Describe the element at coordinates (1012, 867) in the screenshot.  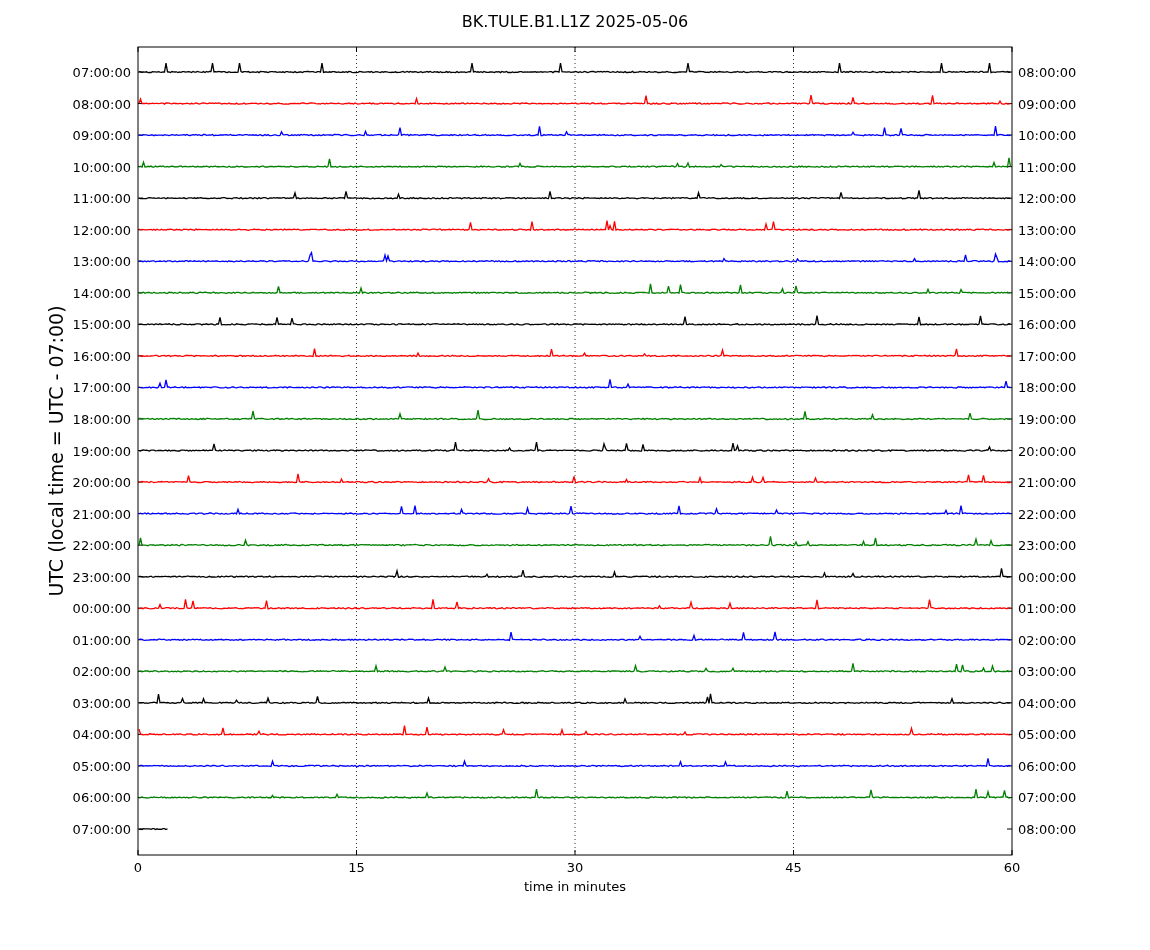
I see `x-tick-label: 60` at that location.